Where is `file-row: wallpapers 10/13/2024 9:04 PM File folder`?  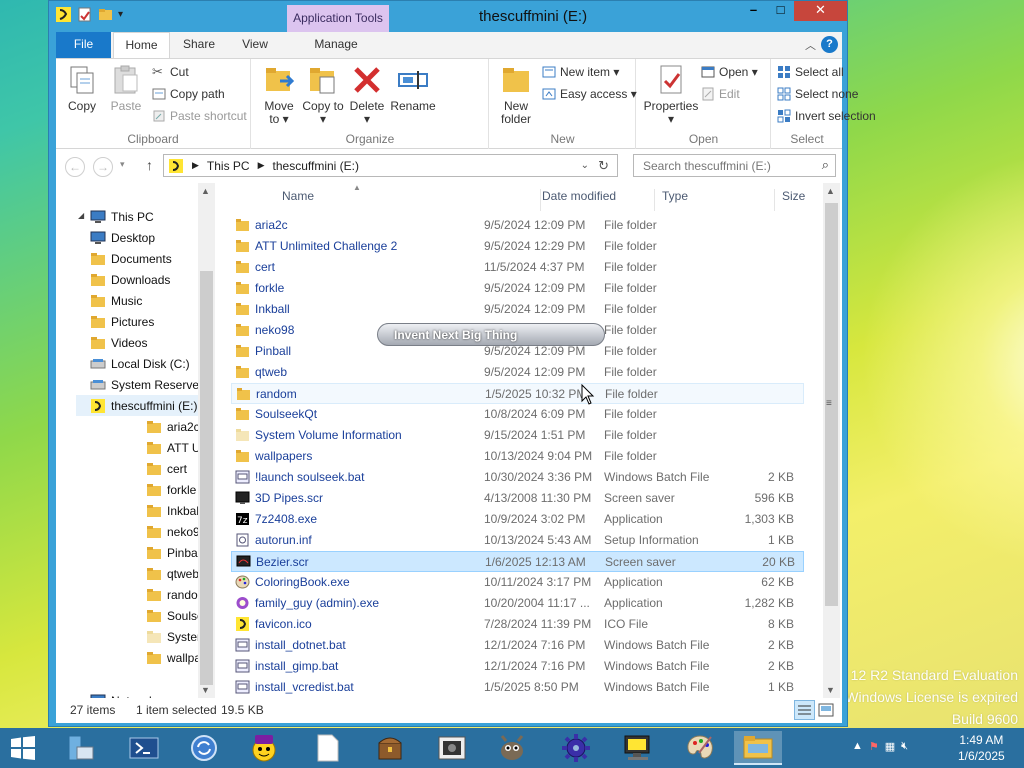
file-row: wallpapers 10/13/2024 9:04 PM File folder is located at coordinates (517, 456).